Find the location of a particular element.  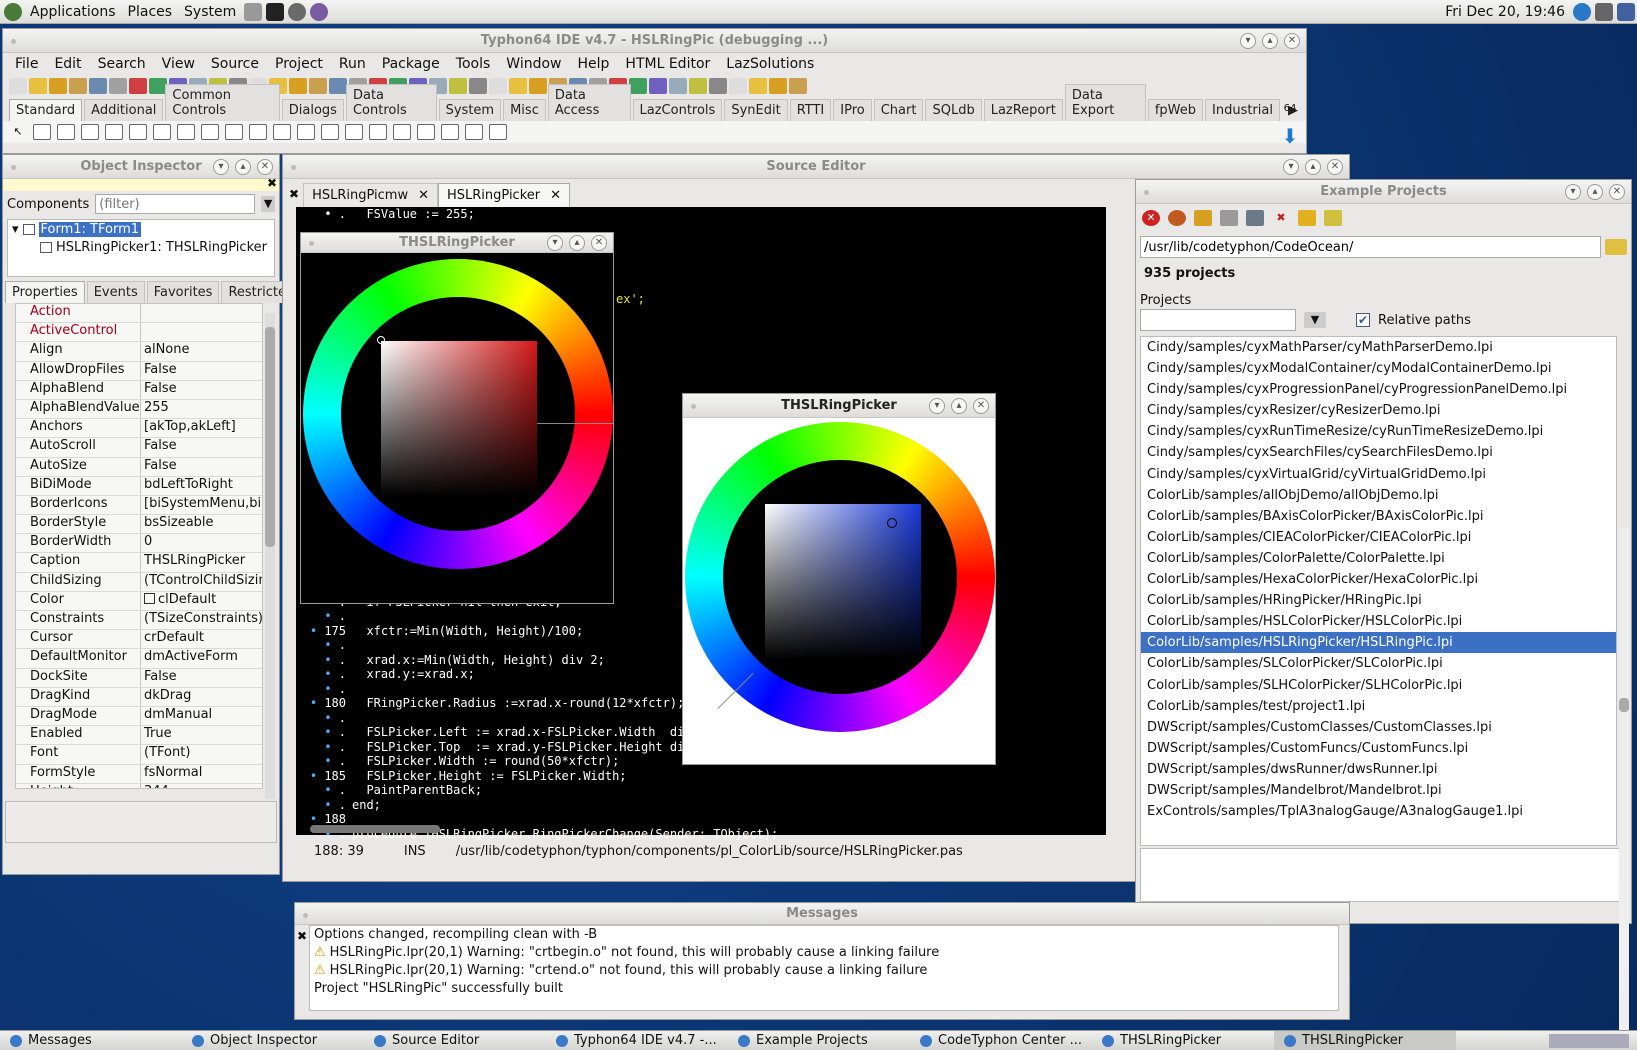

relative-paths-checkbox: ✔ is located at coordinates (1363, 320).